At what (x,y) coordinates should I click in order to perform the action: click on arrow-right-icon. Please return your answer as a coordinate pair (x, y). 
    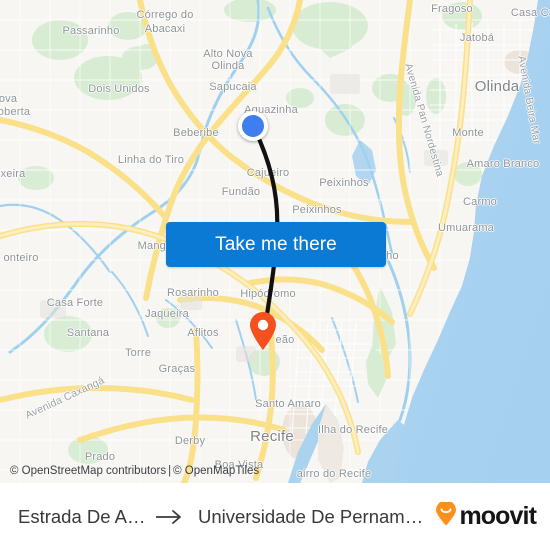
    Looking at the image, I should click on (170, 517).